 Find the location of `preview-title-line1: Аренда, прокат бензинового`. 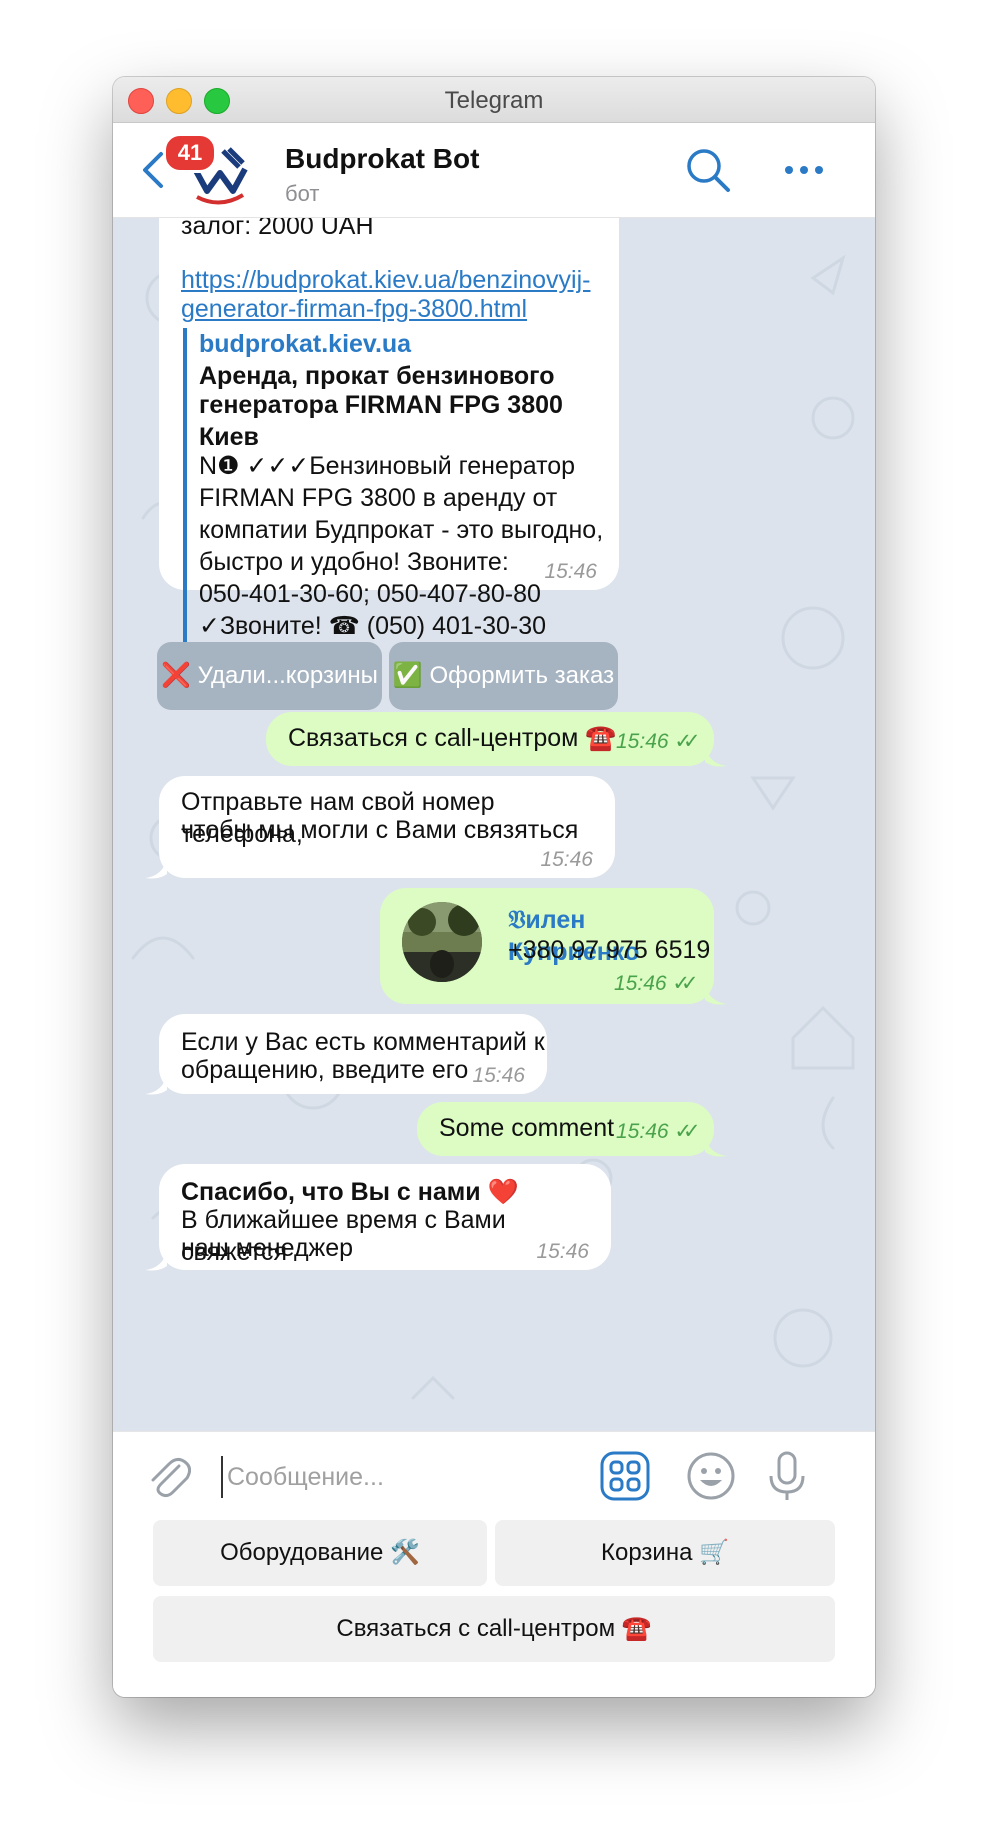

preview-title-line1: Аренда, прокат бензинового is located at coordinates (377, 376).